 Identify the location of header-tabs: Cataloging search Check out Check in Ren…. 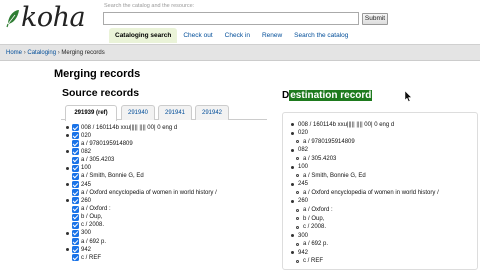
(231, 35).